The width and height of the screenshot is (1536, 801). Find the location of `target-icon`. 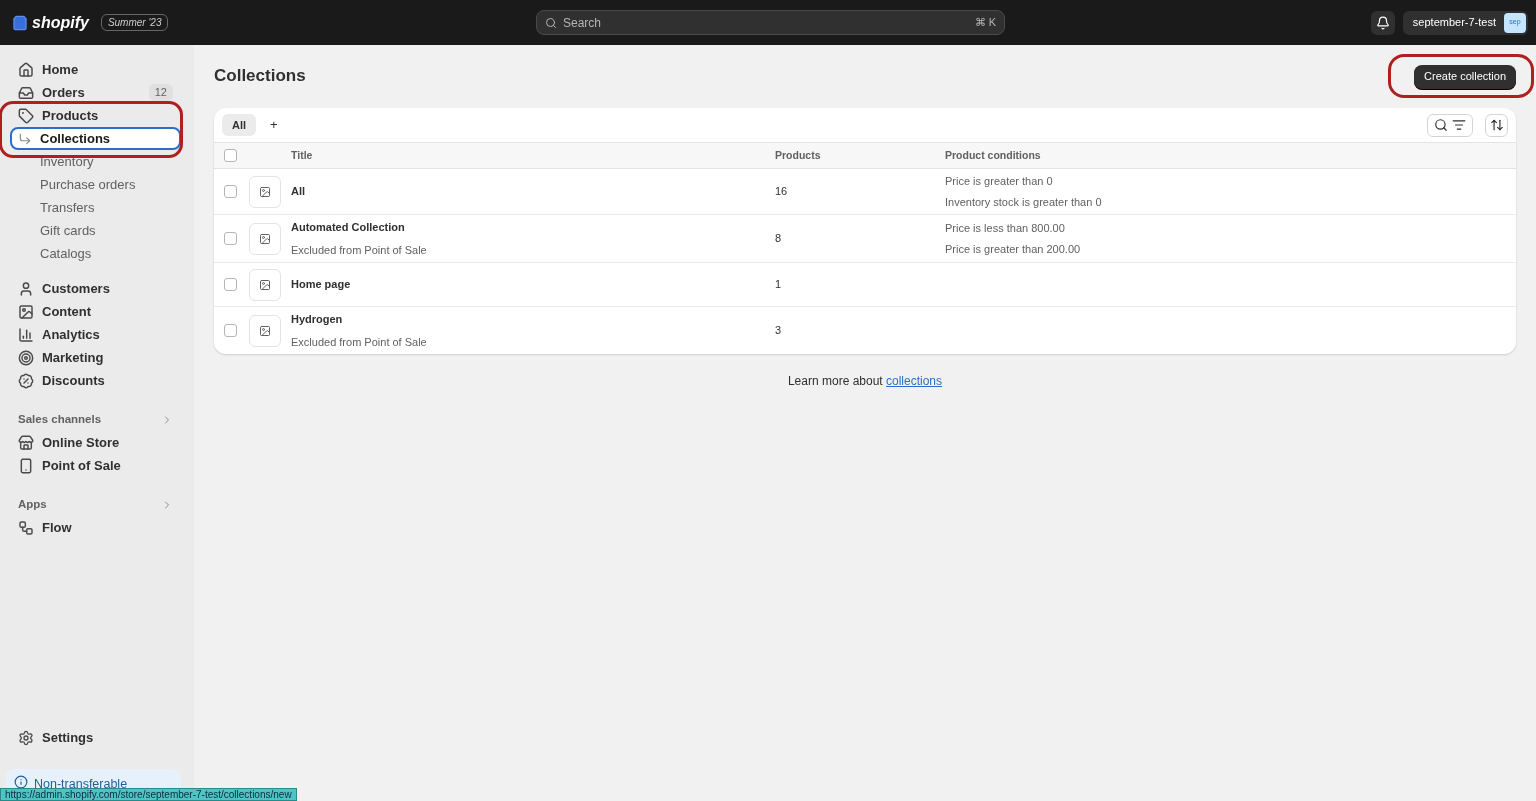

target-icon is located at coordinates (26, 357).